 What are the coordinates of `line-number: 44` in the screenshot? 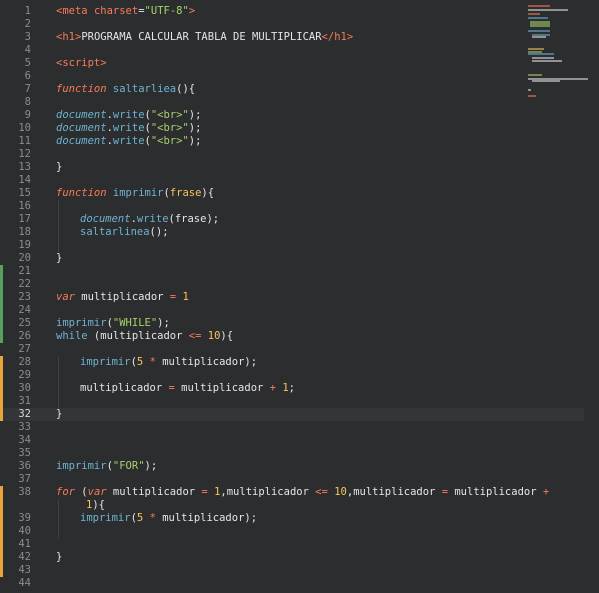 It's located at (24, 583).